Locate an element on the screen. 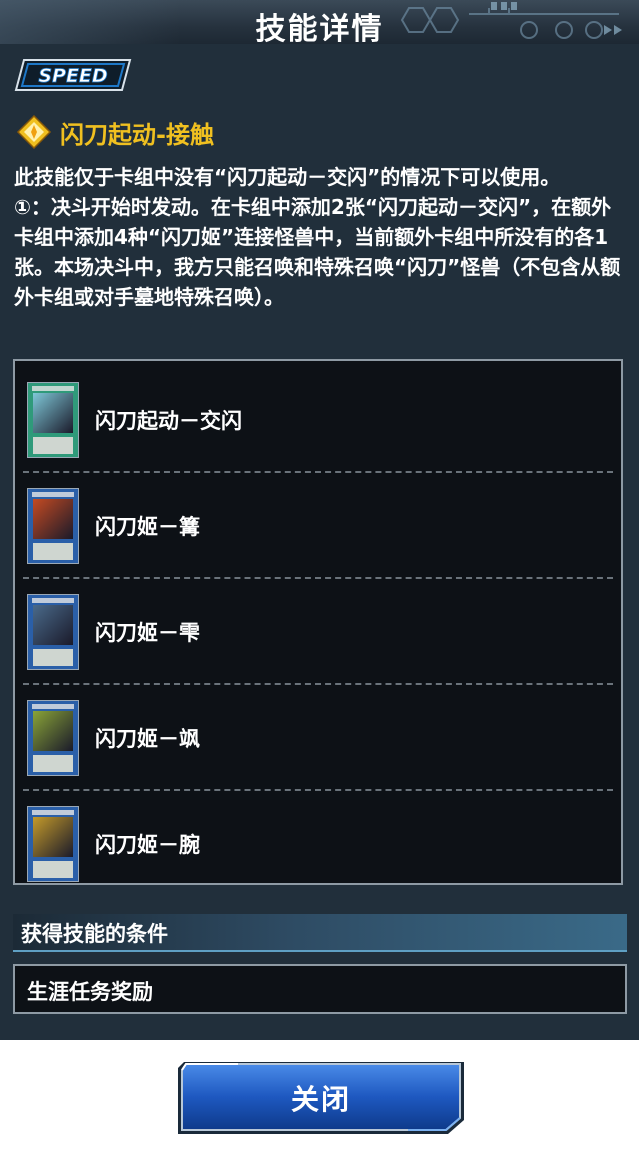 This screenshot has width=639, height=1159. skill-name: 闪刀起动-接触 is located at coordinates (137, 134).